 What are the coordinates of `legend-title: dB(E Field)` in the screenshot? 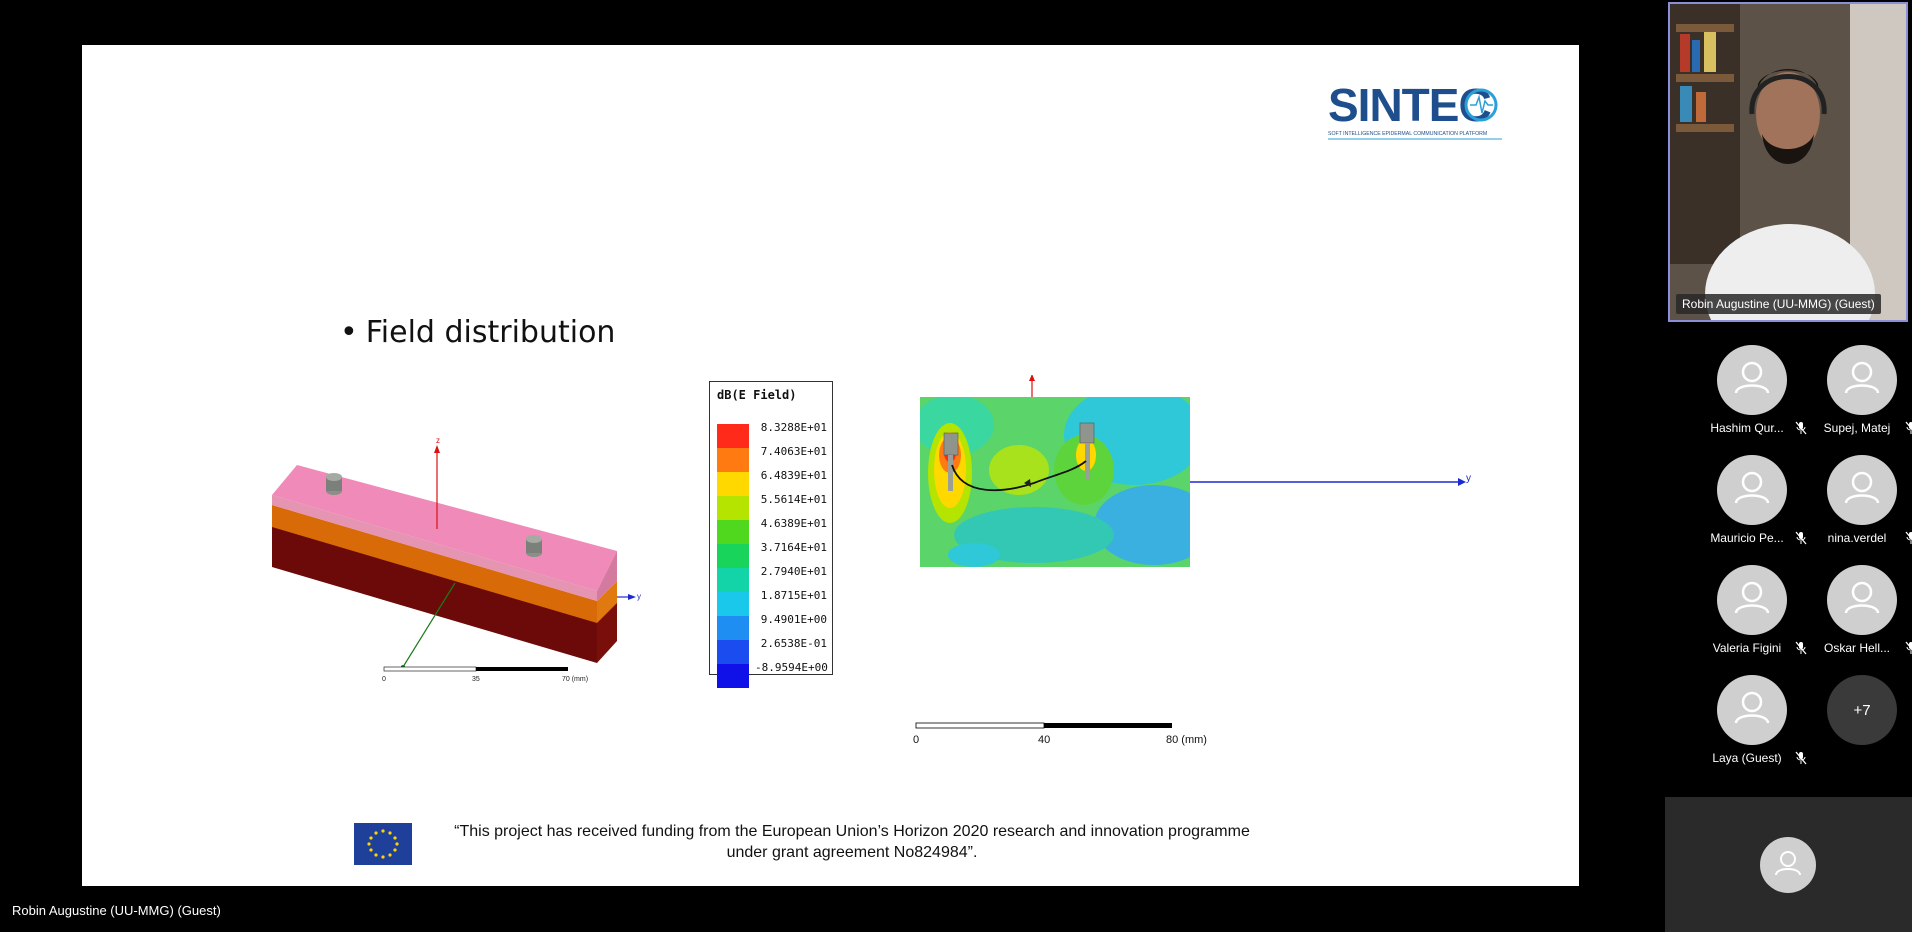 It's located at (757, 395).